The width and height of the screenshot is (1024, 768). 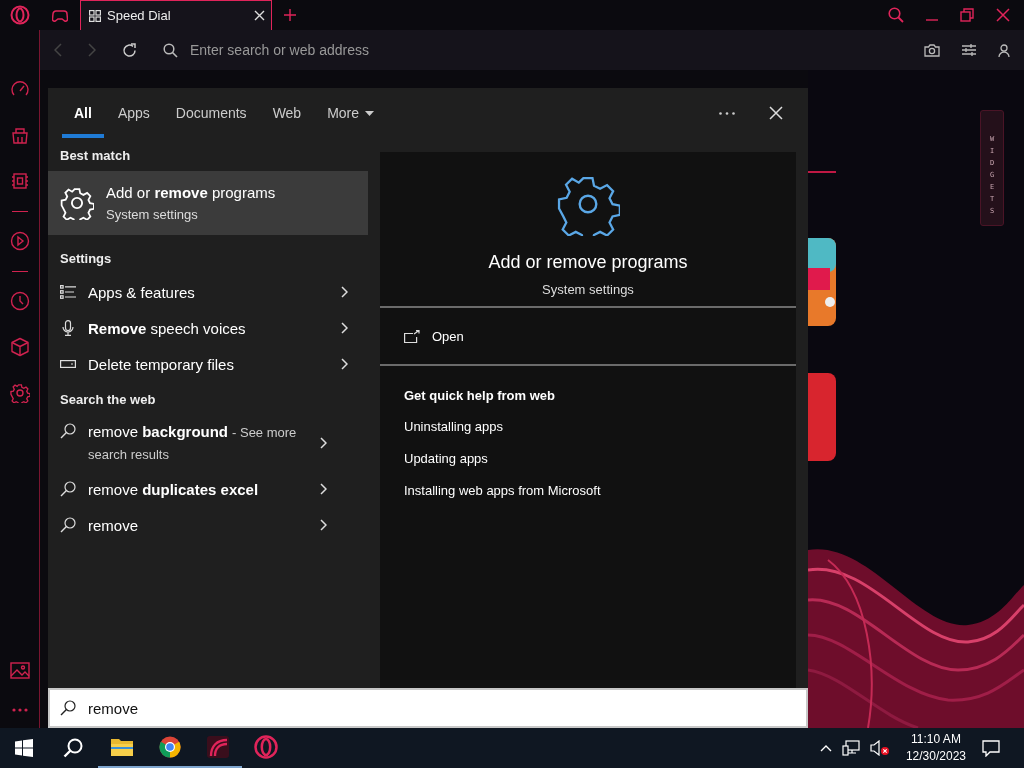 I want to click on more-icon, so click(x=727, y=113).